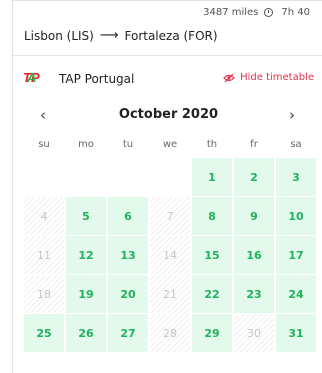  Describe the element at coordinates (44, 333) in the screenshot. I see `day-cell-available: 25` at that location.